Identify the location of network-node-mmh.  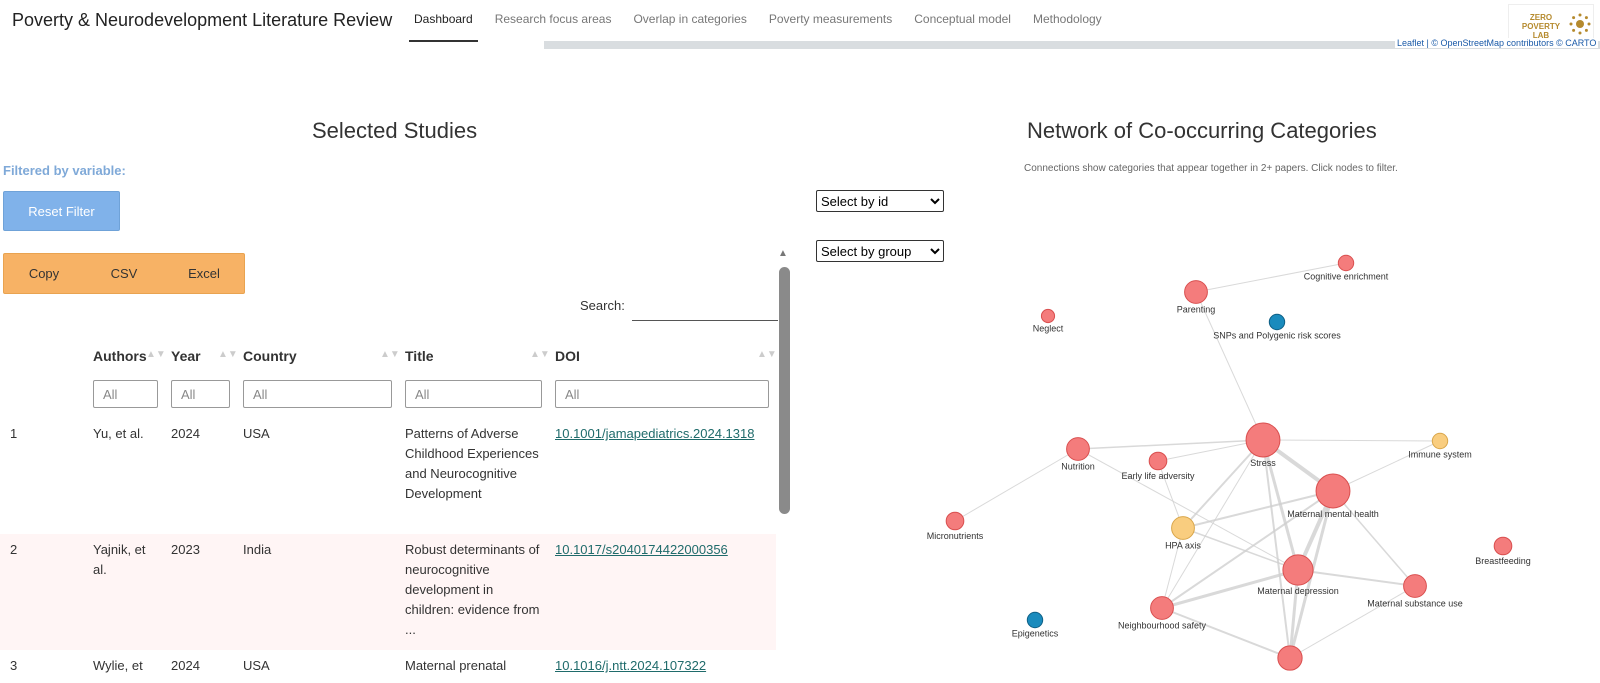
(1333, 491).